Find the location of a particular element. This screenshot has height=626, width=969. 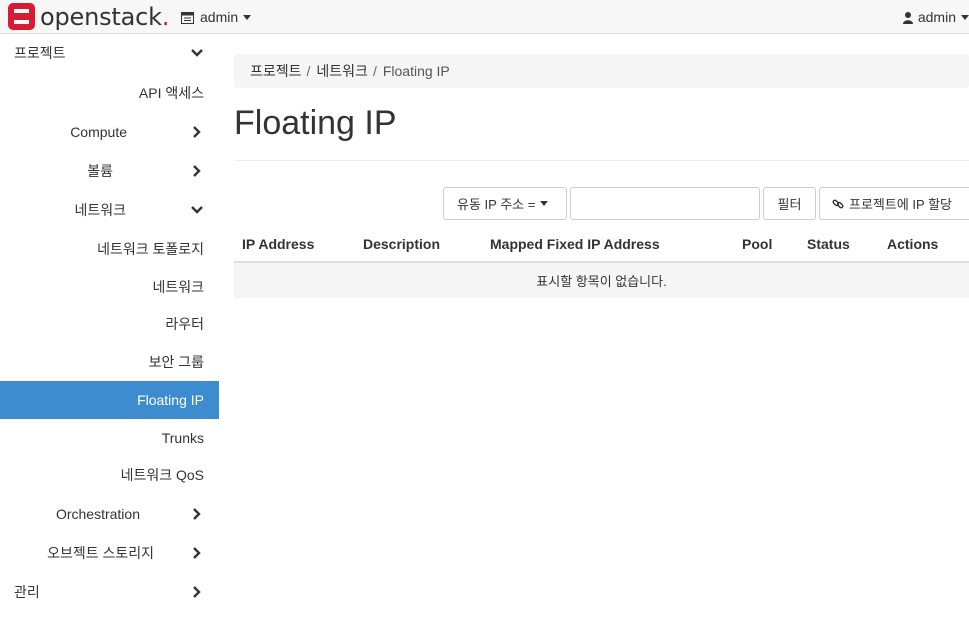

sidebar-item-project: 프로젝트 is located at coordinates (109, 53).